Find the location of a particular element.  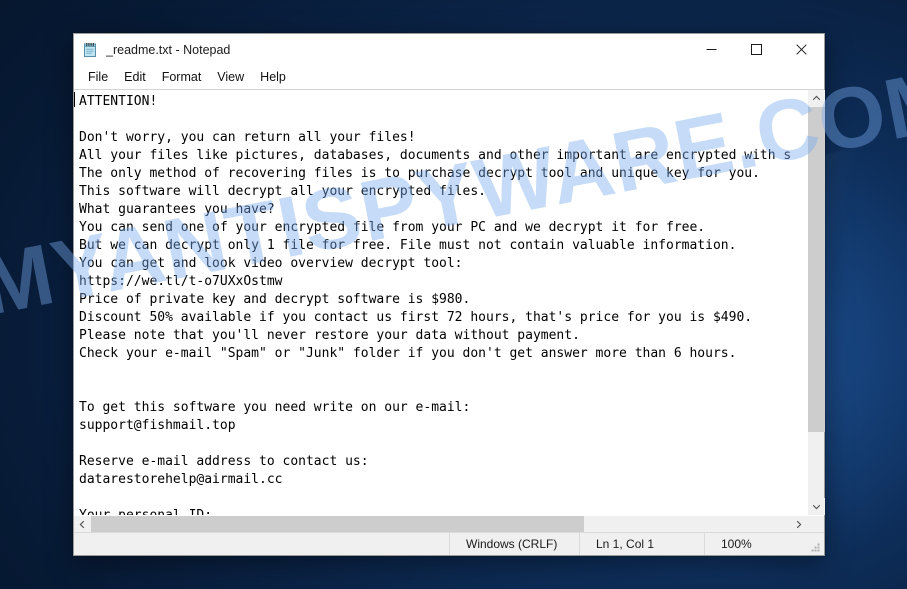

horizontal-scrollbar-thumb is located at coordinates (337, 524).